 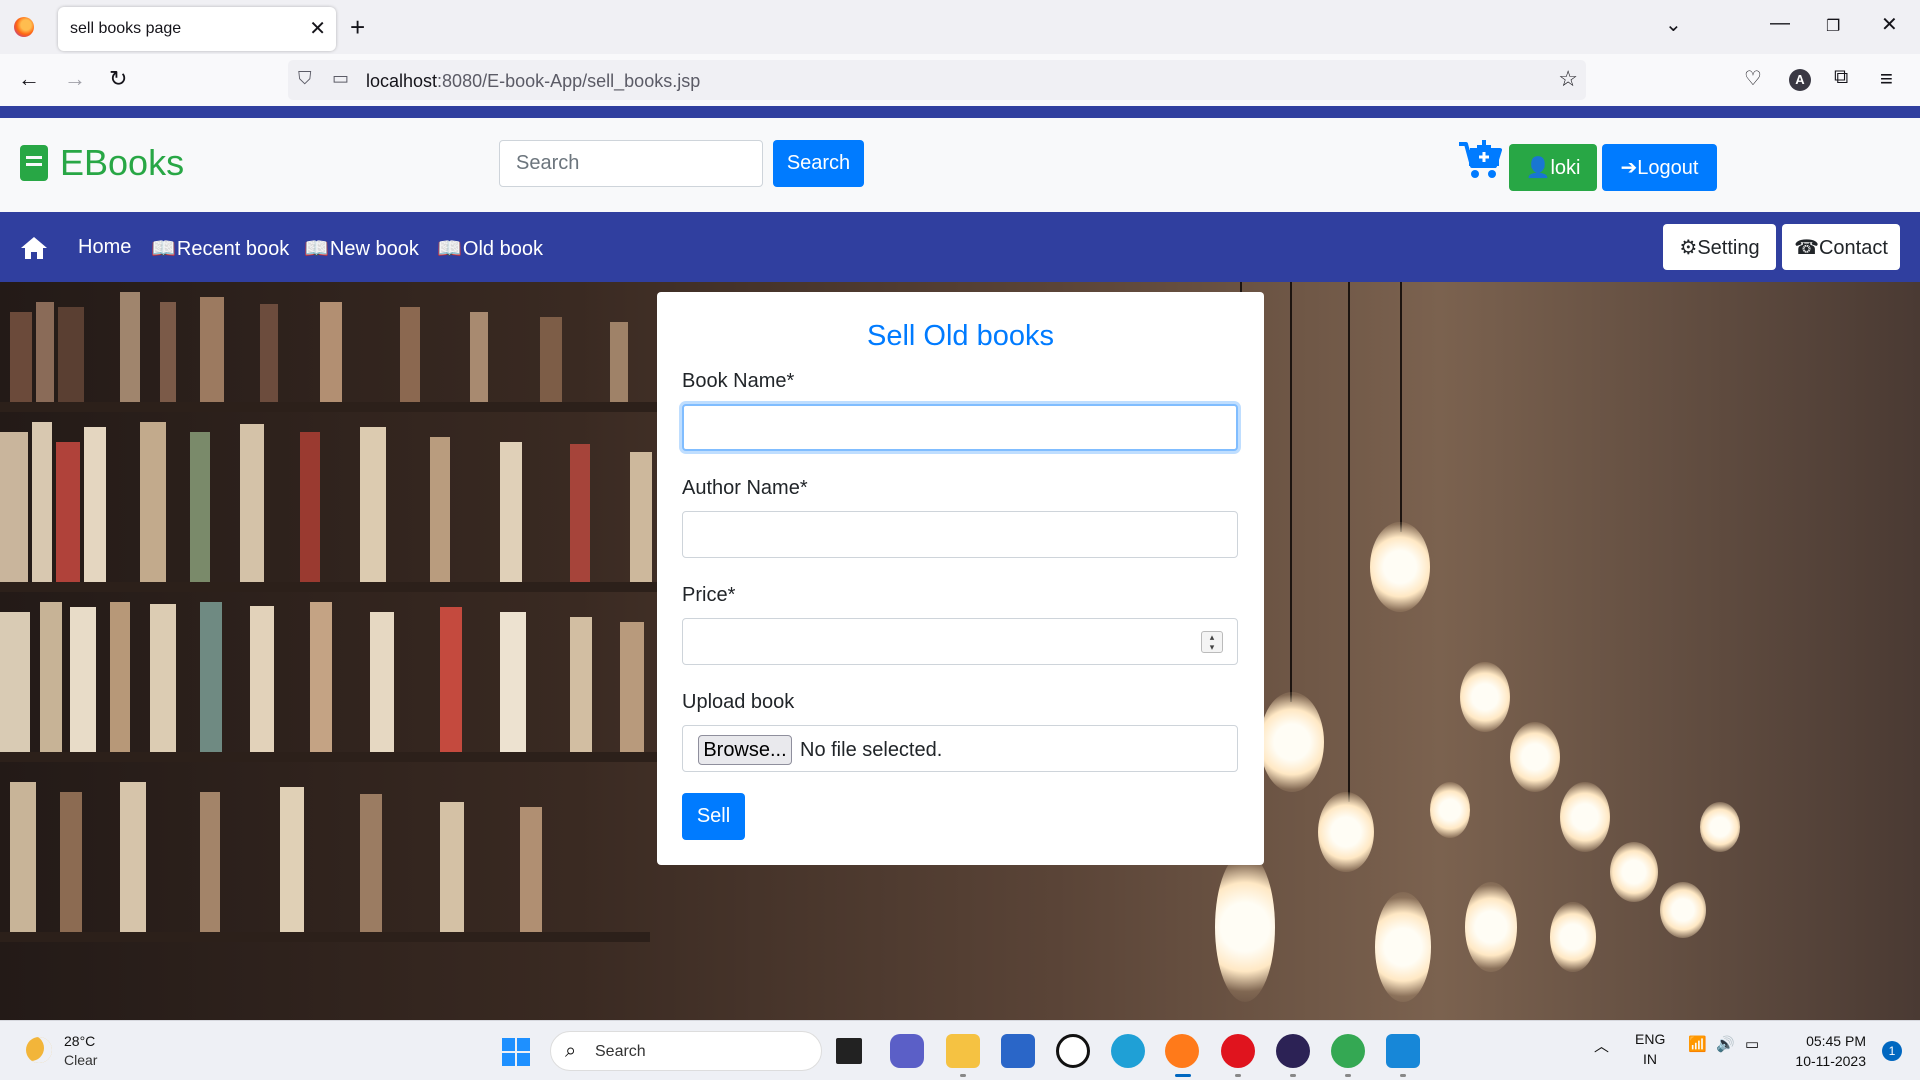 I want to click on price-label: Price*, so click(x=709, y=595).